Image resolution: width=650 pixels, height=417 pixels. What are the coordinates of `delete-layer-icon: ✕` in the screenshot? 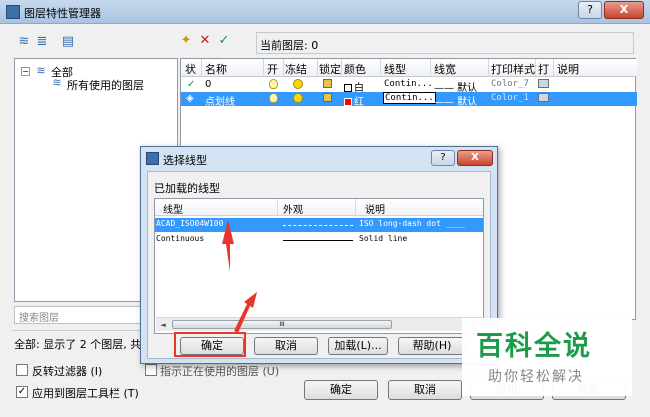 It's located at (205, 41).